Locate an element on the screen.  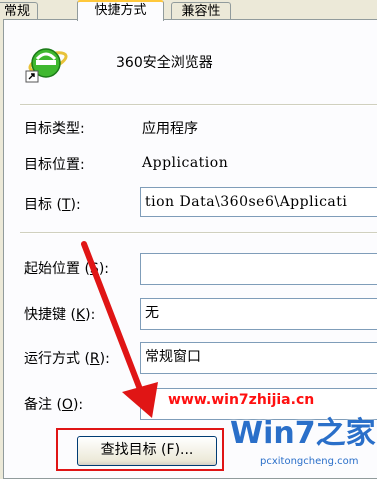
tab-shortcut-label: 快捷方式 is located at coordinates (120, 10).